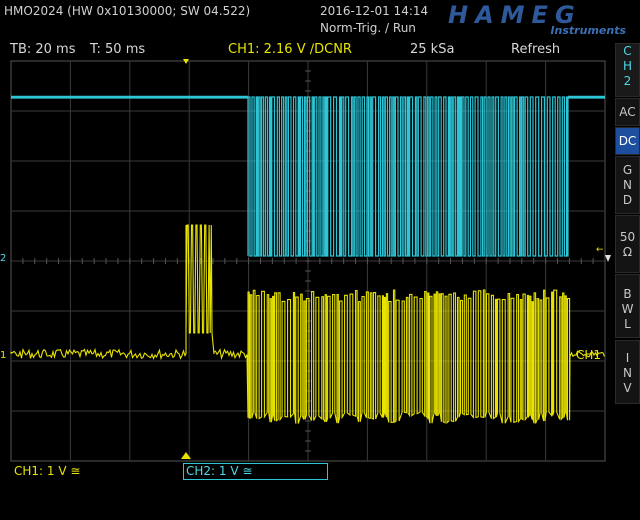  Describe the element at coordinates (627, 358) in the screenshot. I see `side-menu-glyph: I` at that location.